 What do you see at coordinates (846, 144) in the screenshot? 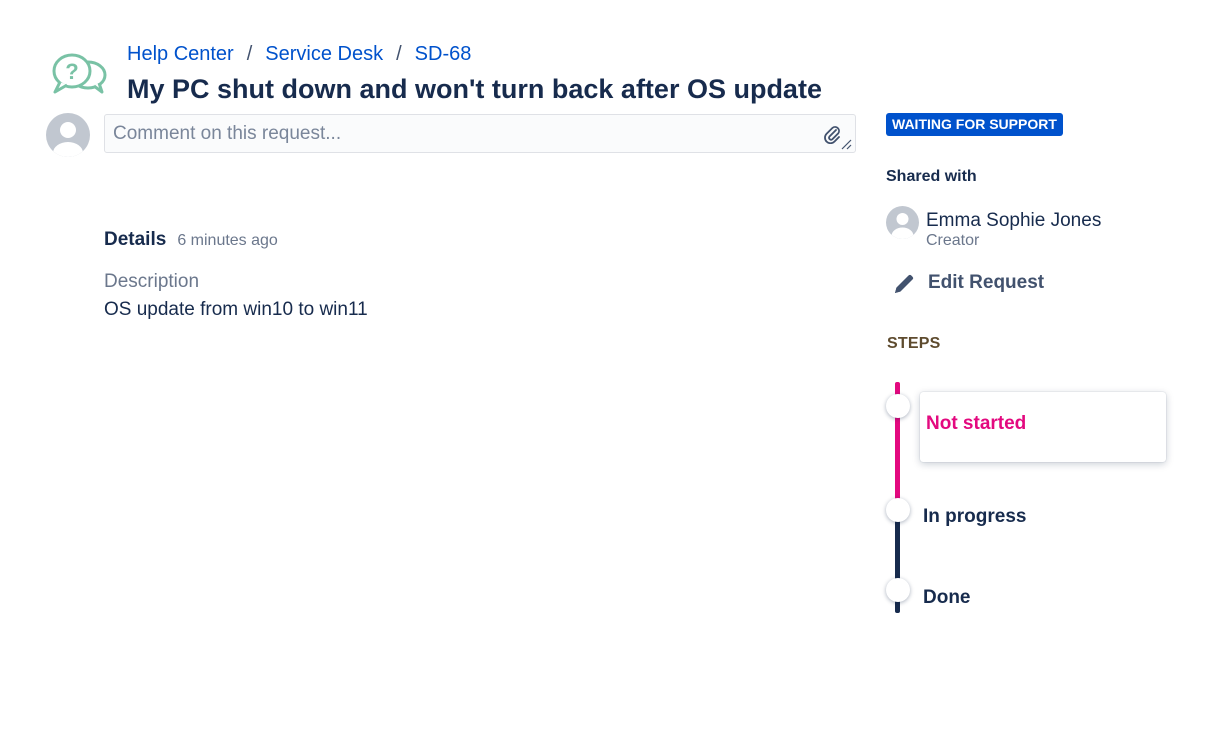
I see `resize-handle-icon` at bounding box center [846, 144].